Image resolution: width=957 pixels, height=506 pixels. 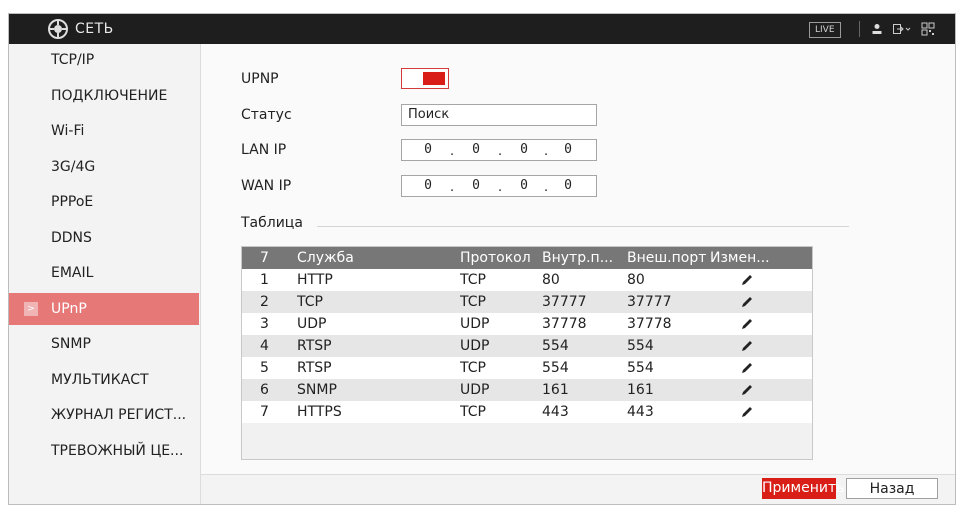 I want to click on table-row: 2 TCP TCP 37777 37777, so click(x=527, y=302).